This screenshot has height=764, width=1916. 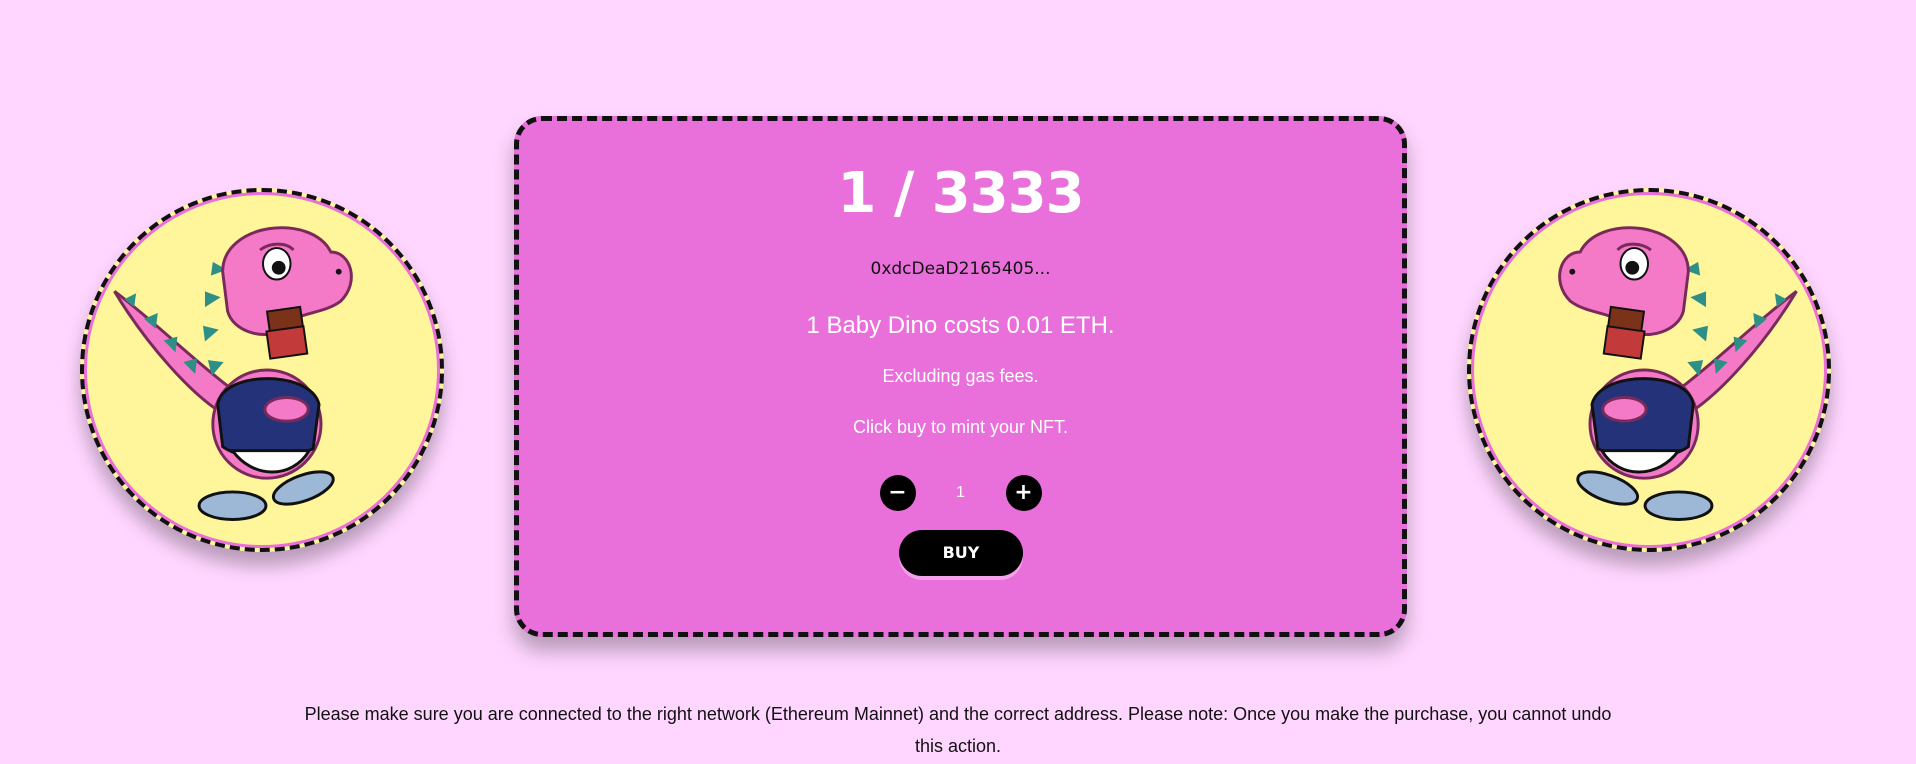 I want to click on increment-button: +, so click(x=1023, y=493).